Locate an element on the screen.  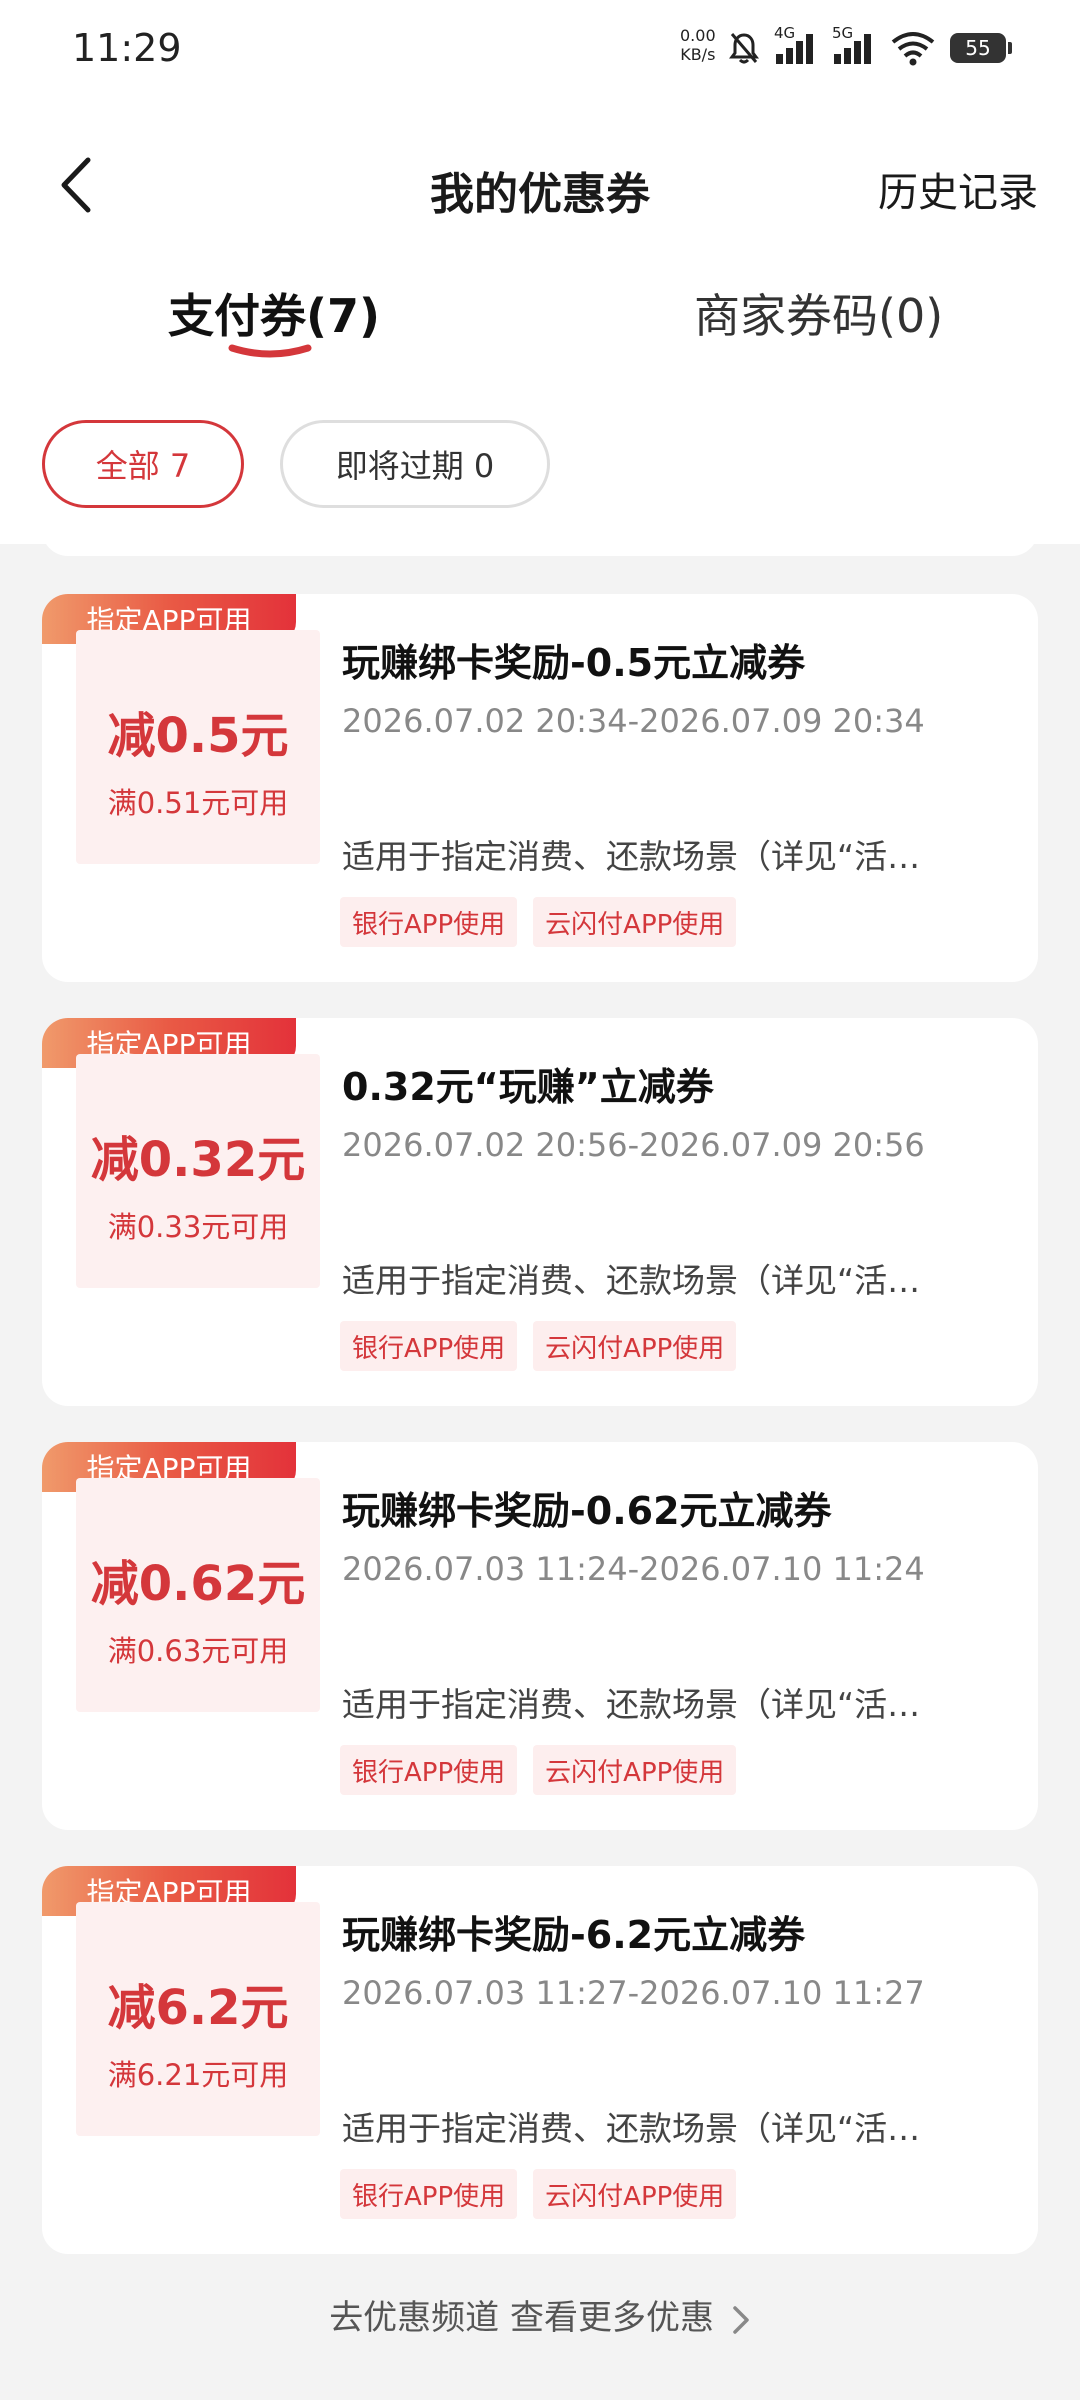
tab-merchant-codes: 商家券码(0) is located at coordinates (818, 313).